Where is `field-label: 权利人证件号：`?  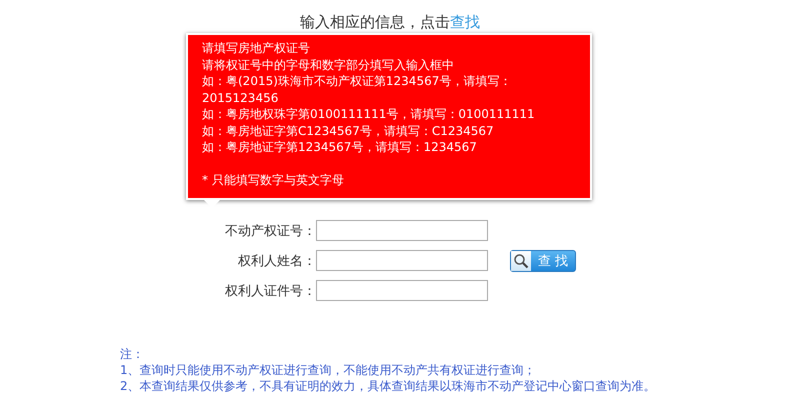
field-label: 权利人证件号： is located at coordinates (270, 291).